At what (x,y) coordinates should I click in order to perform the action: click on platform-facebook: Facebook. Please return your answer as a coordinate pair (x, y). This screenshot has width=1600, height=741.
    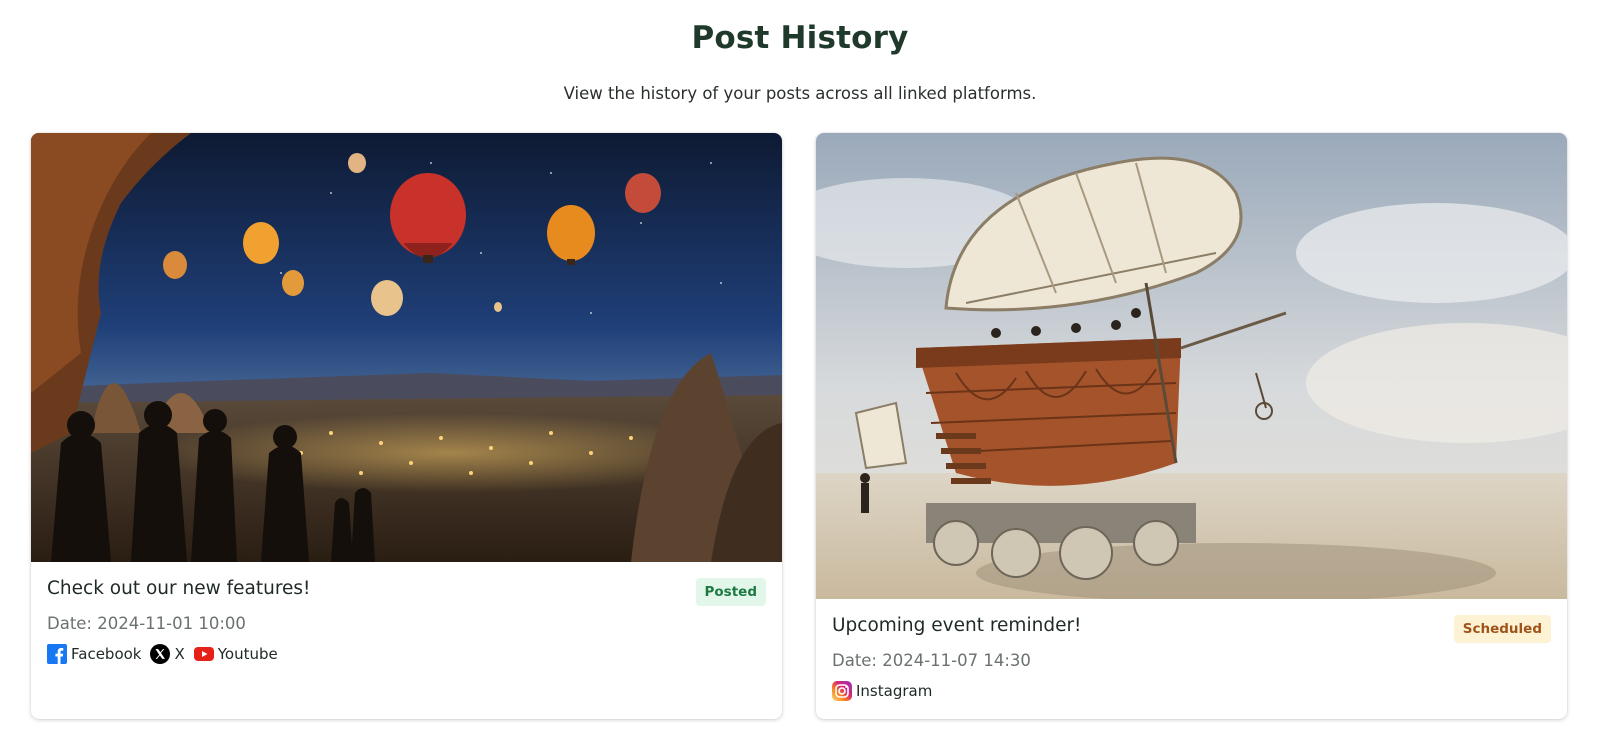
    Looking at the image, I should click on (94, 654).